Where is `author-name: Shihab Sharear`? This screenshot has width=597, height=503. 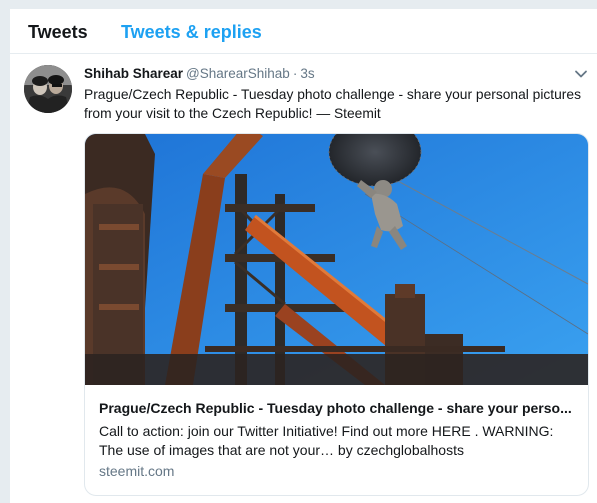
author-name: Shihab Sharear is located at coordinates (133, 73).